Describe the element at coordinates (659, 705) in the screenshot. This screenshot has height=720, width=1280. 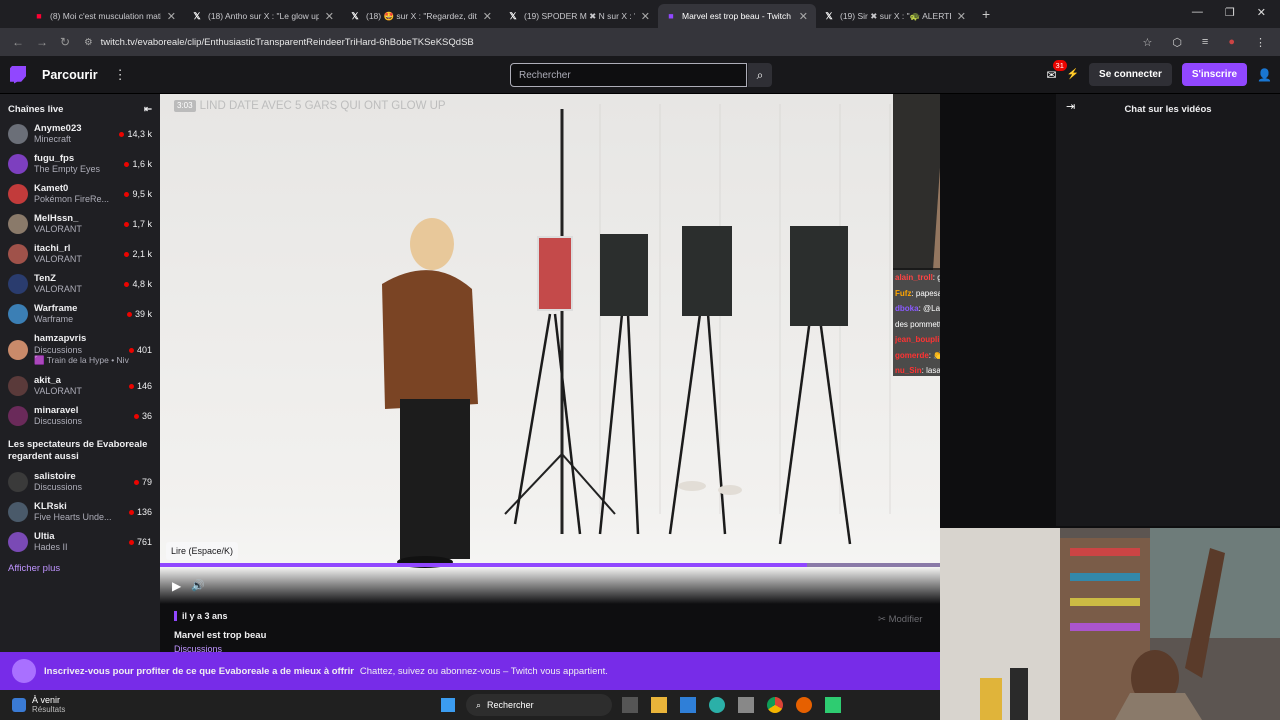
I see `file-explorer-icon` at that location.